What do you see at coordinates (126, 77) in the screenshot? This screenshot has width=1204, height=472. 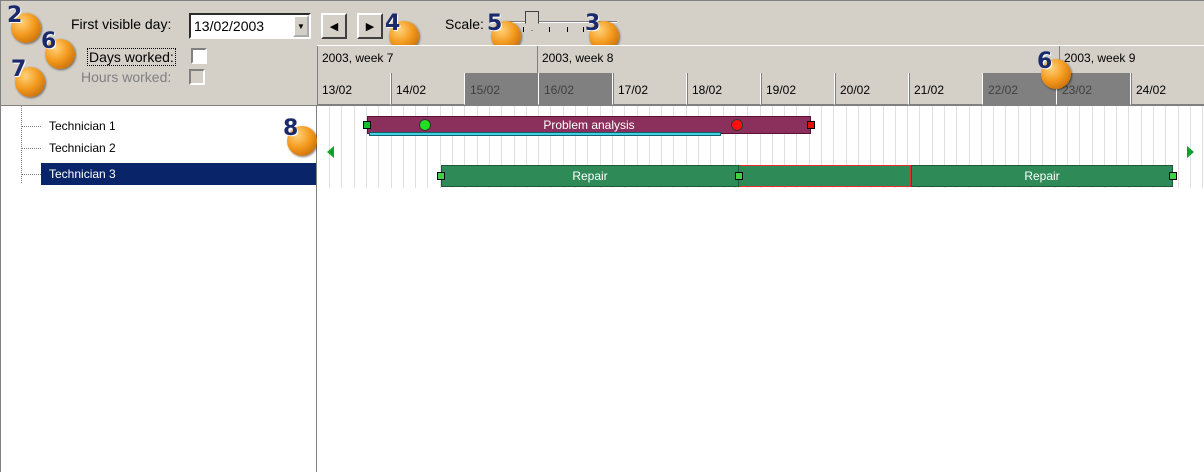 I see `hours-worked-label: Hours worked:` at bounding box center [126, 77].